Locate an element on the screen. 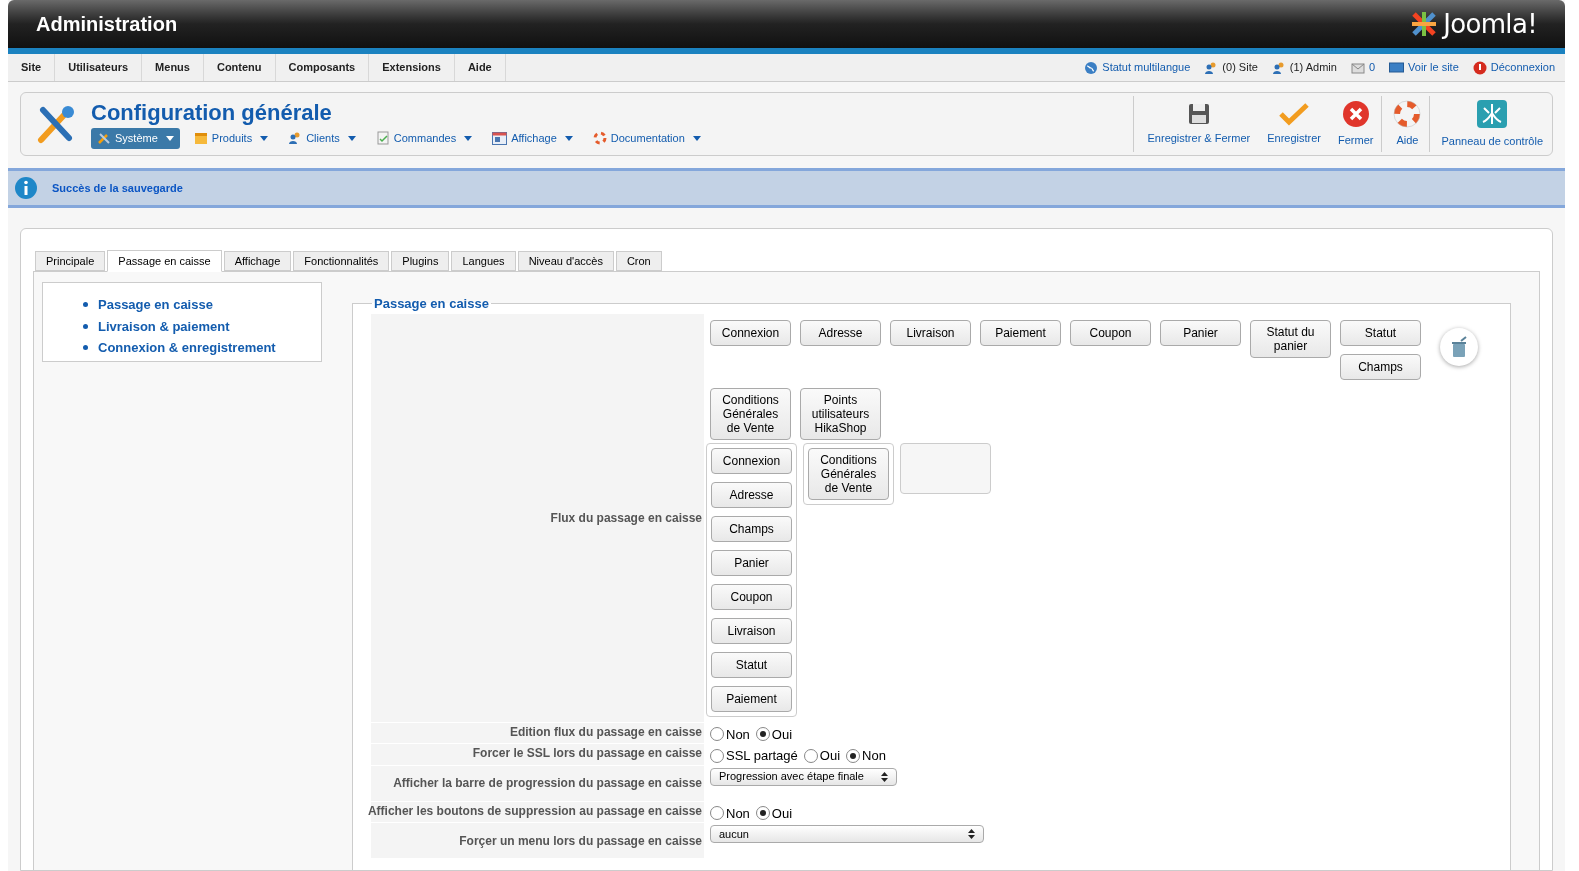  info-icon is located at coordinates (26, 188).